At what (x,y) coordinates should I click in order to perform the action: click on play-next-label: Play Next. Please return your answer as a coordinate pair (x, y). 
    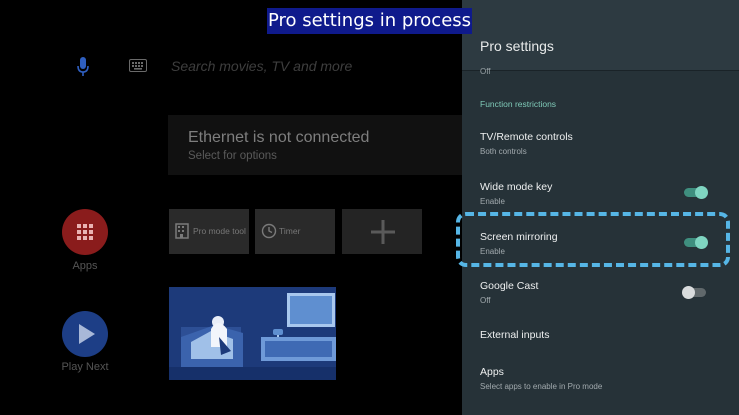
    Looking at the image, I should click on (85, 367).